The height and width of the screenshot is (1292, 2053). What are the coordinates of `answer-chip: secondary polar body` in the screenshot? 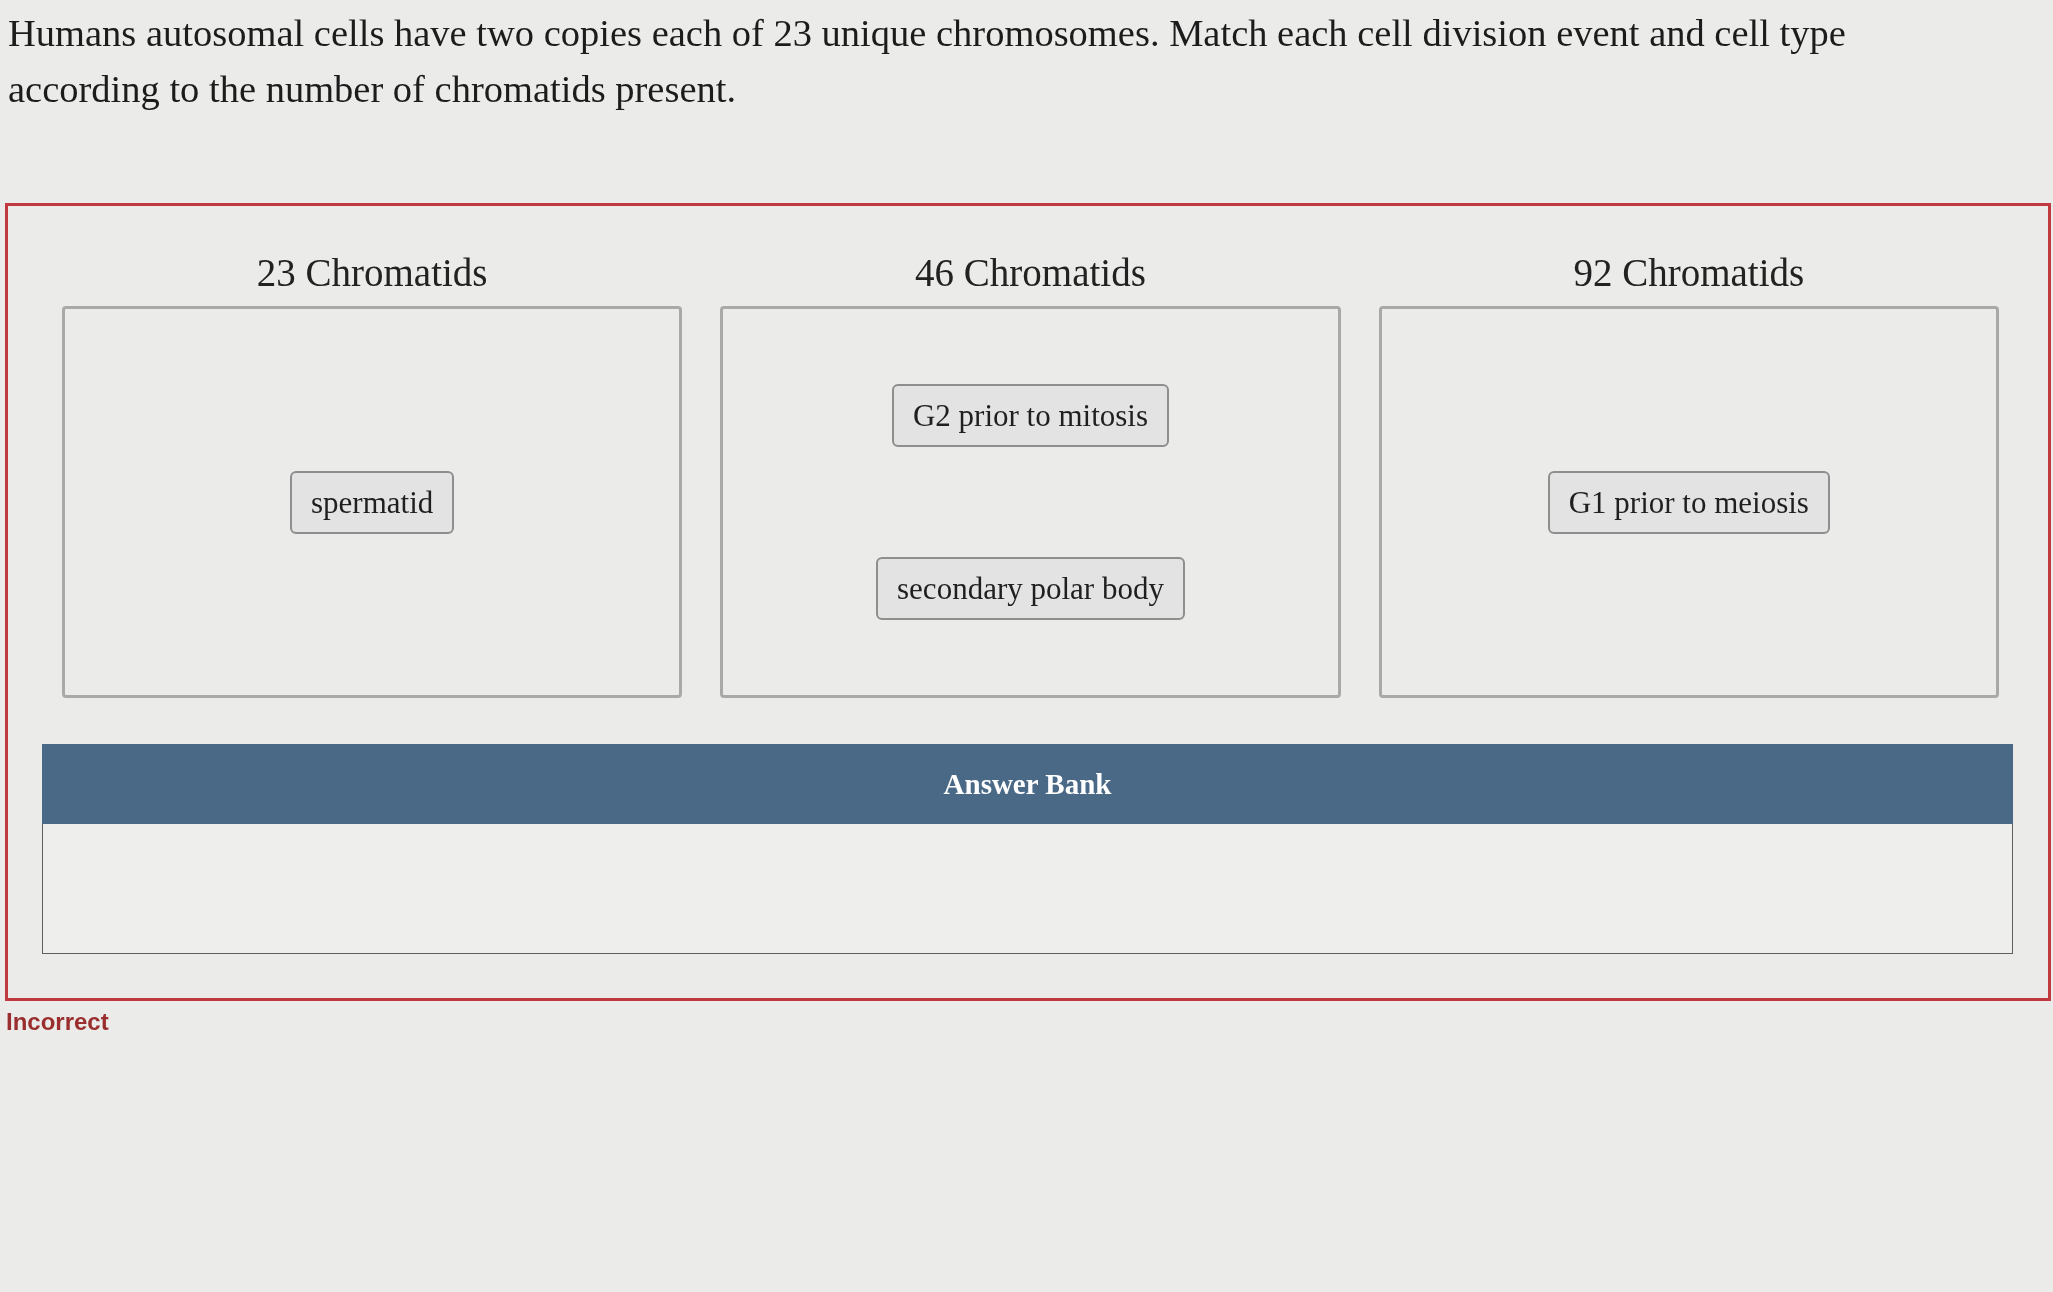 It's located at (1030, 588).